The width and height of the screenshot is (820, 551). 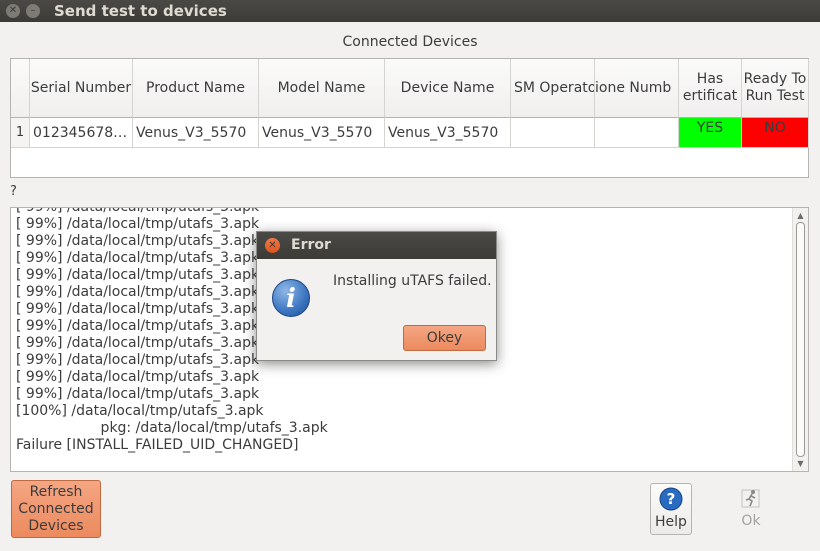 I want to click on column-header-product: Product Name, so click(x=196, y=88).